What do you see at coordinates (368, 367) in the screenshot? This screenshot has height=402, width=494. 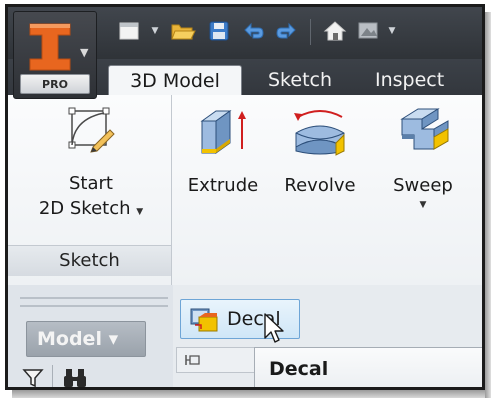 I see `decal-tooltip: Decal` at bounding box center [368, 367].